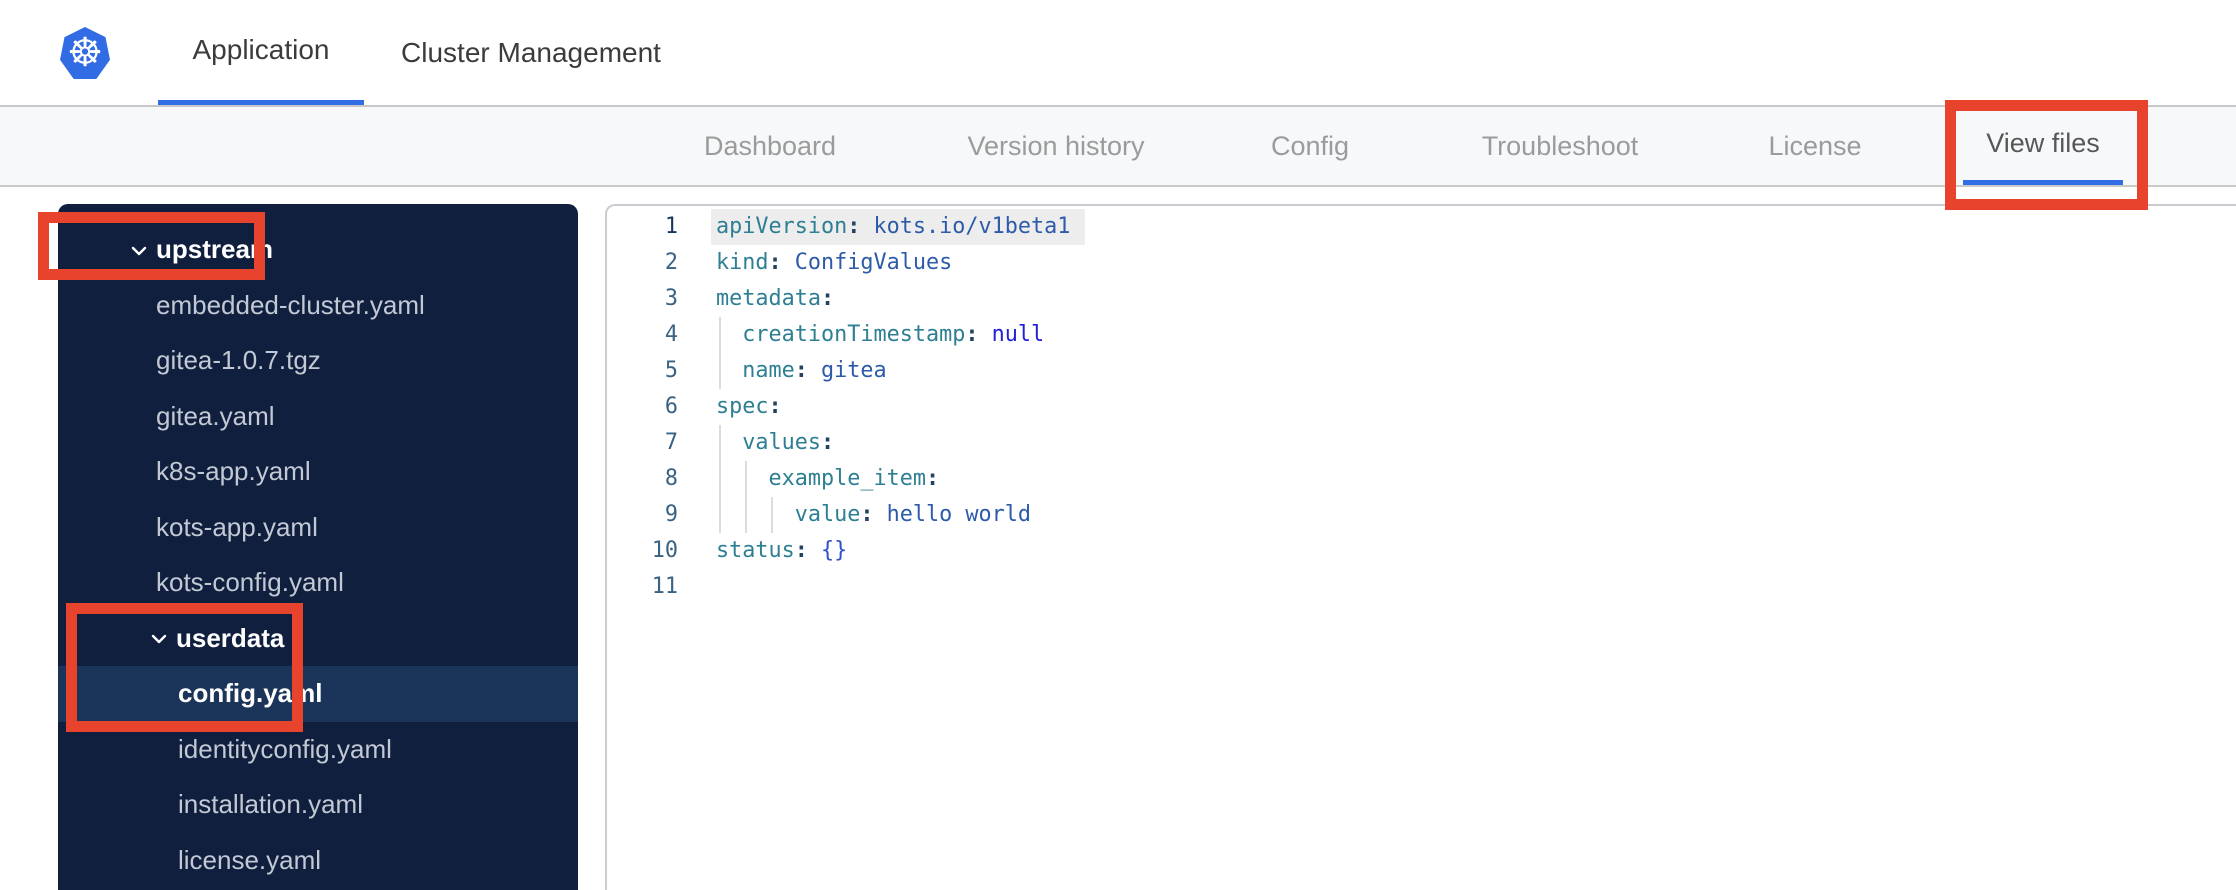 The height and width of the screenshot is (890, 2236). Describe the element at coordinates (285, 748) in the screenshot. I see `tree-item-label: identityconfig.yaml` at that location.